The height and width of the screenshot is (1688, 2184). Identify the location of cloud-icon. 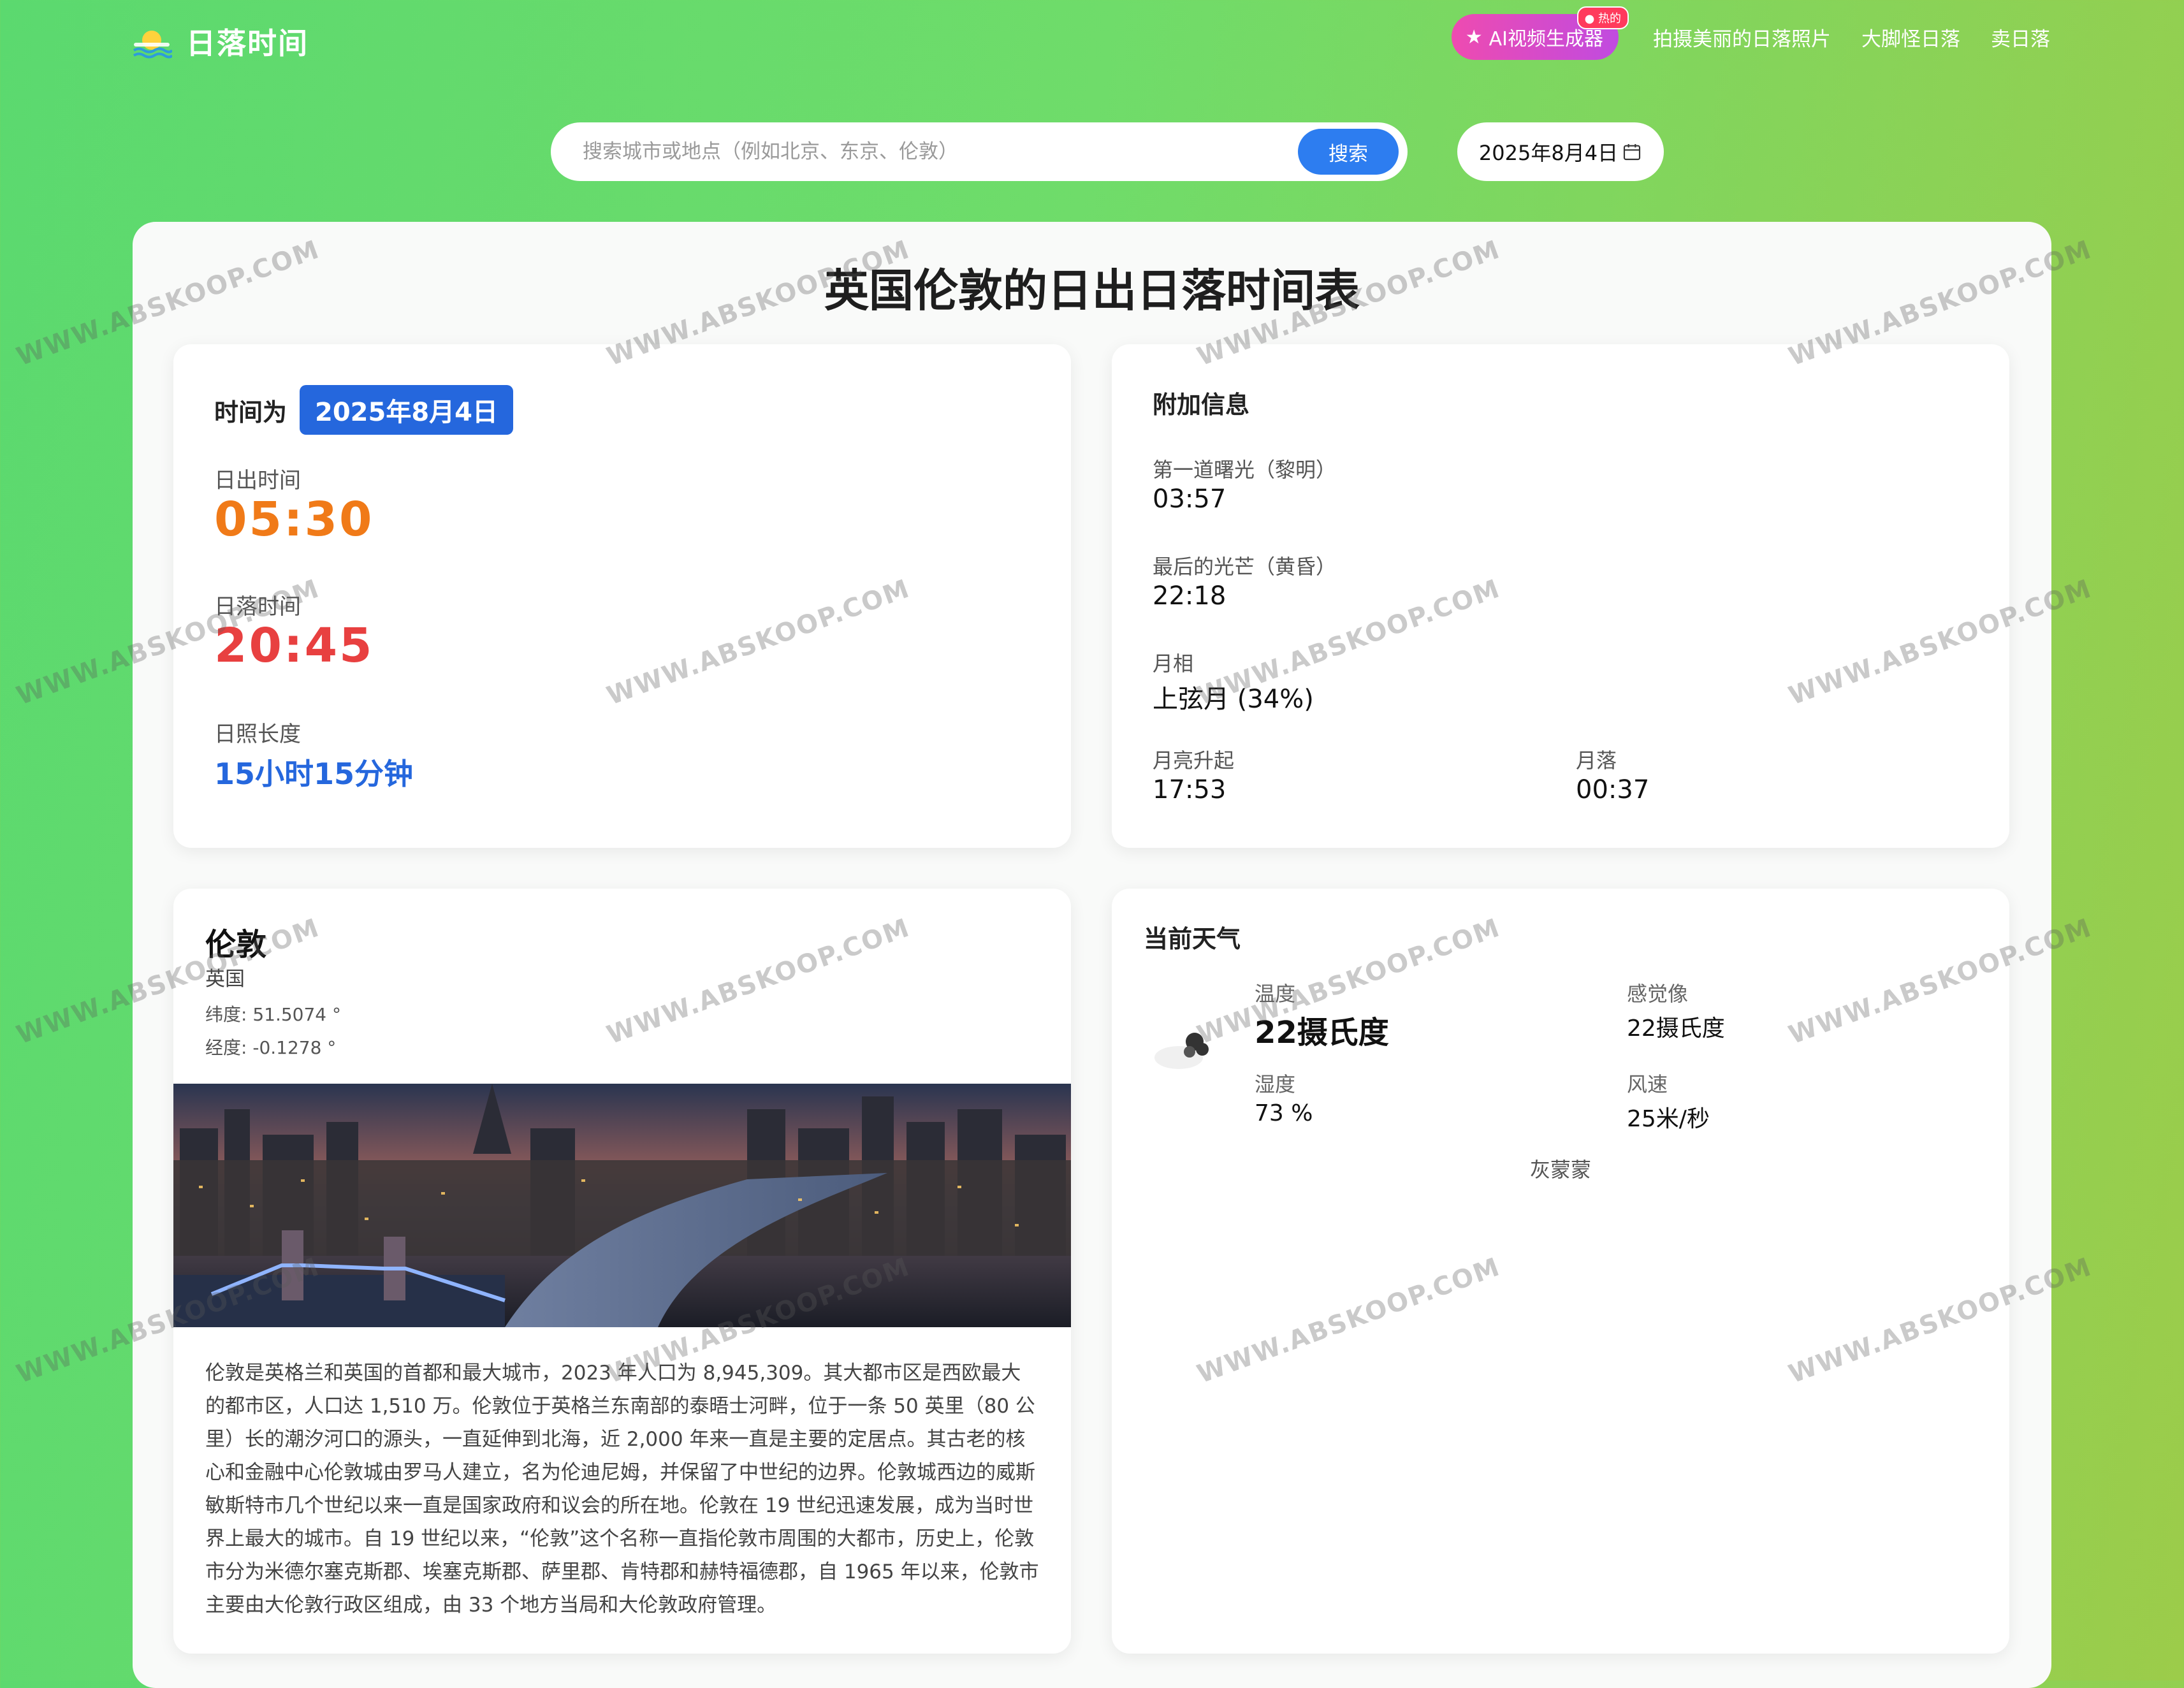
(1181, 1051).